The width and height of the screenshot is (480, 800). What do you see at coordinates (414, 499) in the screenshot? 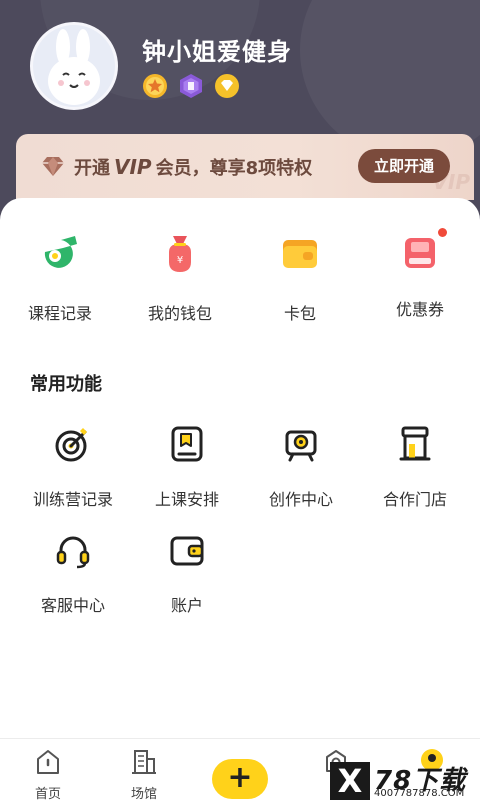
I see `function-label: 合作门店` at bounding box center [414, 499].